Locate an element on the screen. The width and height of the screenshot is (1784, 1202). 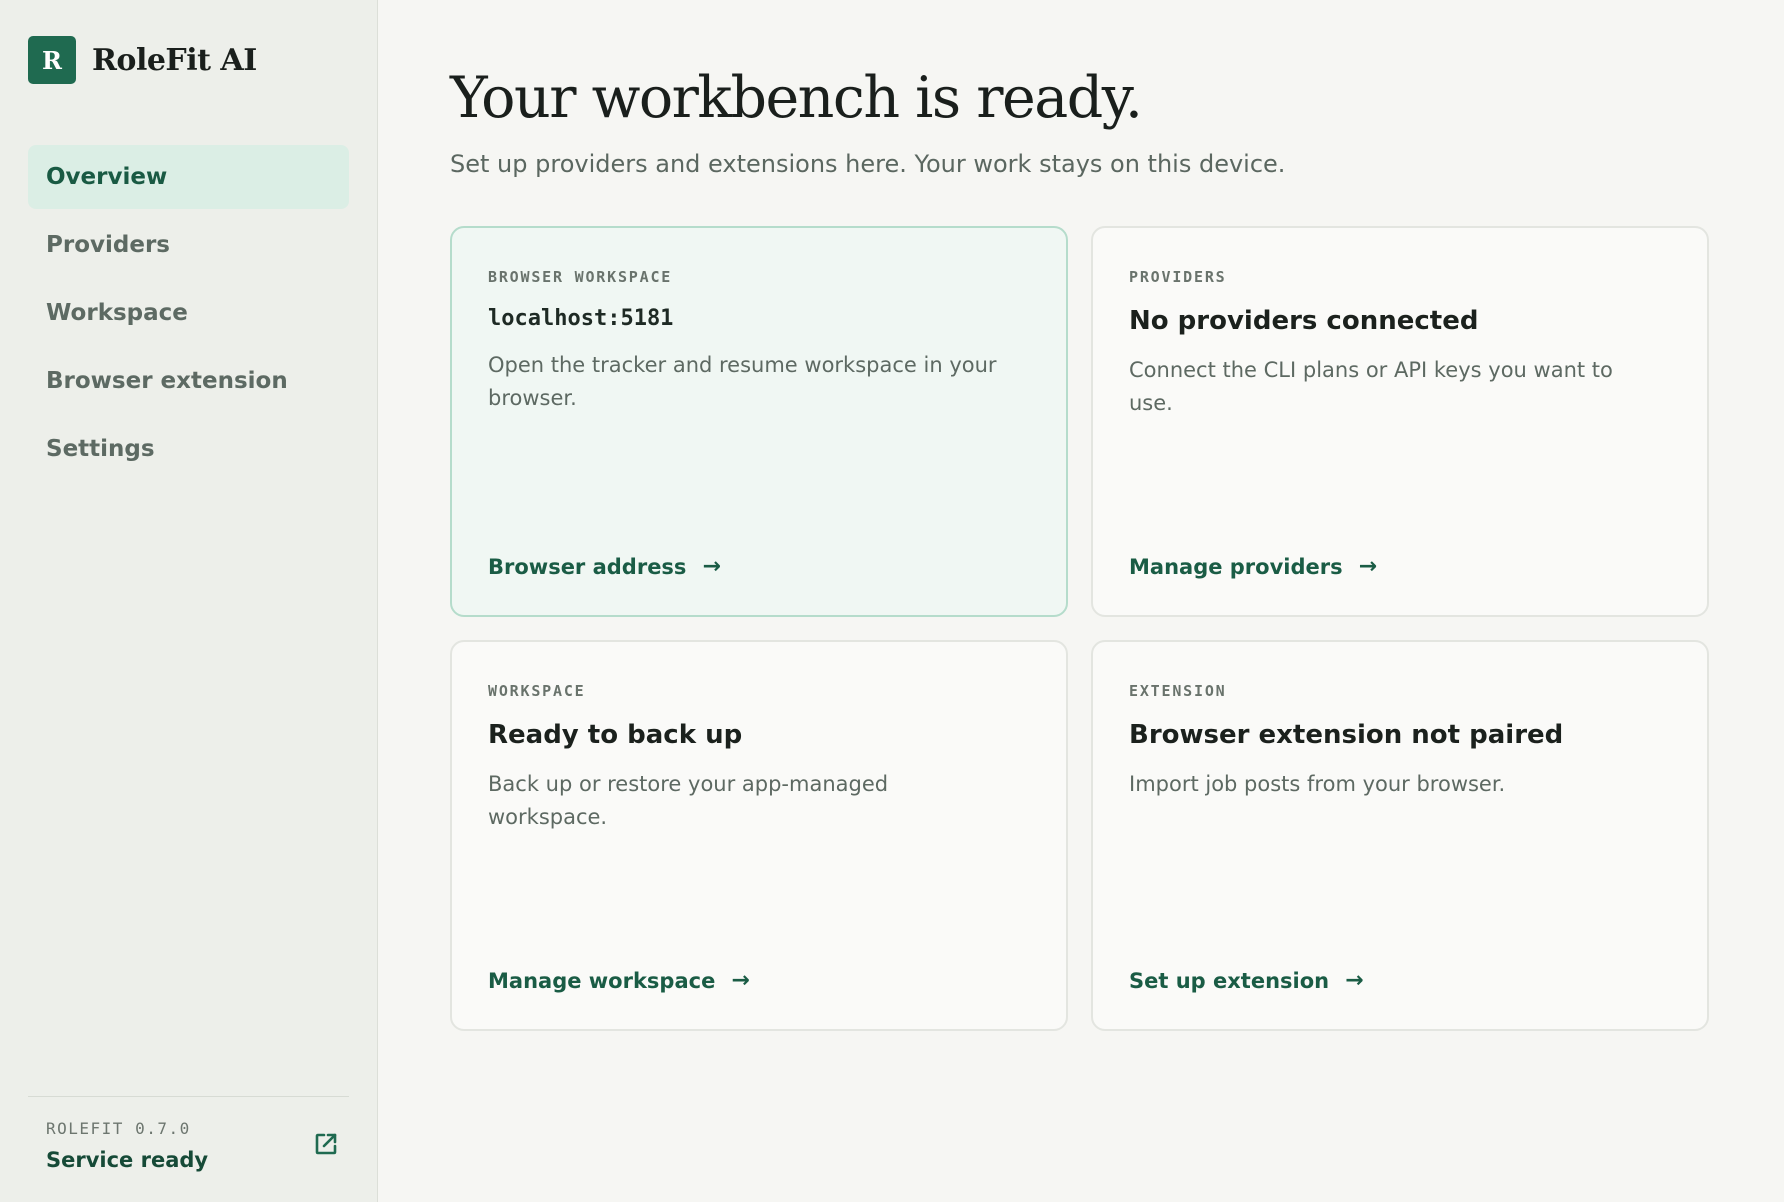
card-title: Browser extension not paired is located at coordinates (1346, 735).